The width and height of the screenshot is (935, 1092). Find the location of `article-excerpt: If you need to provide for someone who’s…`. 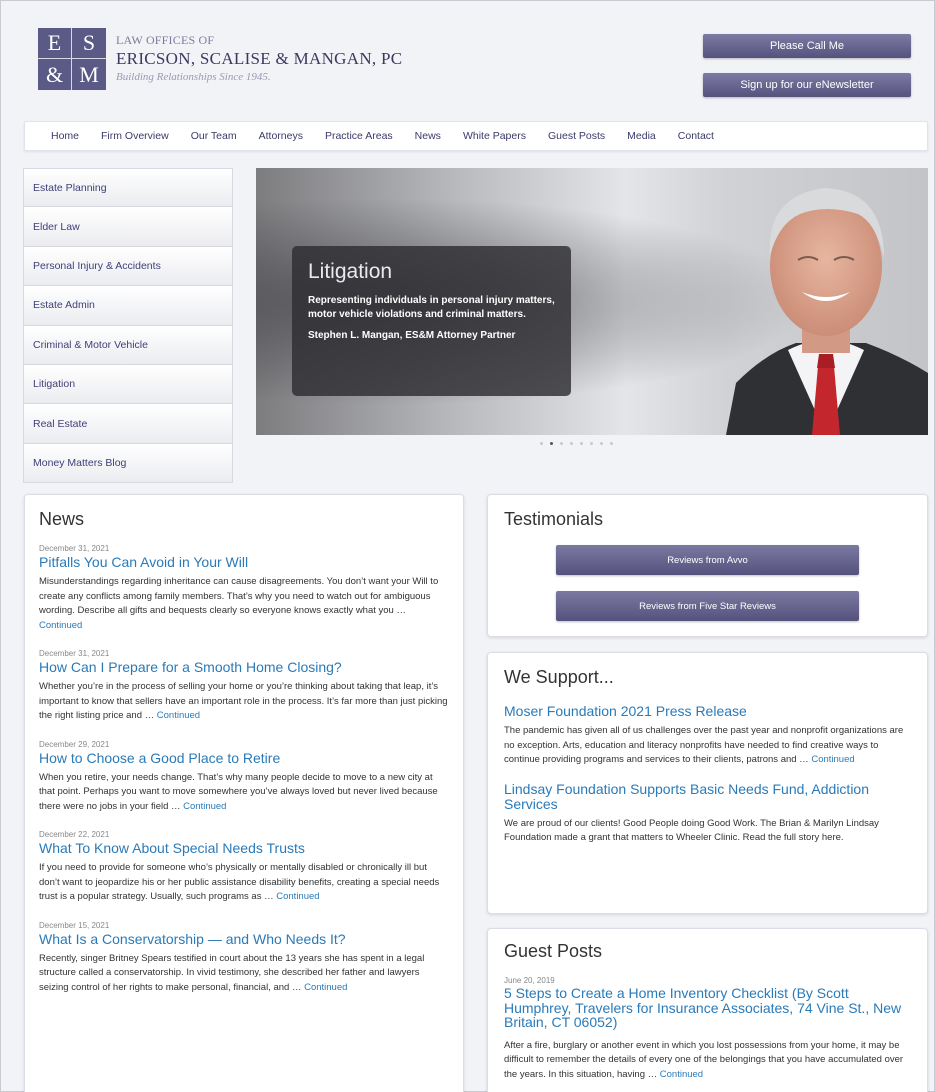

article-excerpt: If you need to provide for someone who’s… is located at coordinates (244, 883).